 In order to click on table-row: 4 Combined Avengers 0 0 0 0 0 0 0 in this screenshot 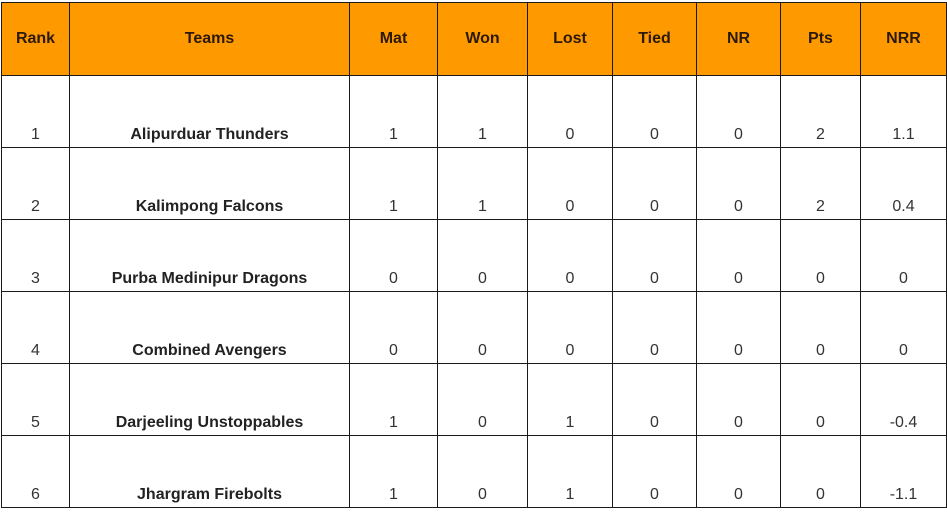, I will do `click(474, 327)`.